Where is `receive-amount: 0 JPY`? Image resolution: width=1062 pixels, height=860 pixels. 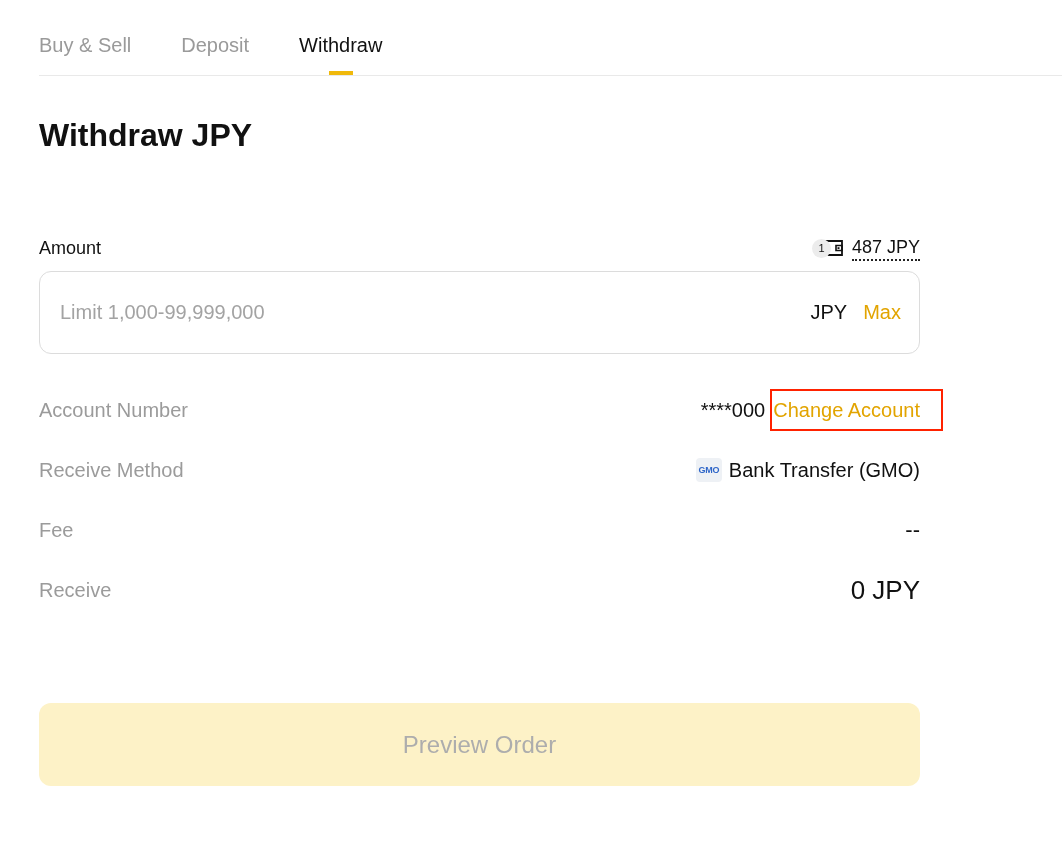
receive-amount: 0 JPY is located at coordinates (885, 590).